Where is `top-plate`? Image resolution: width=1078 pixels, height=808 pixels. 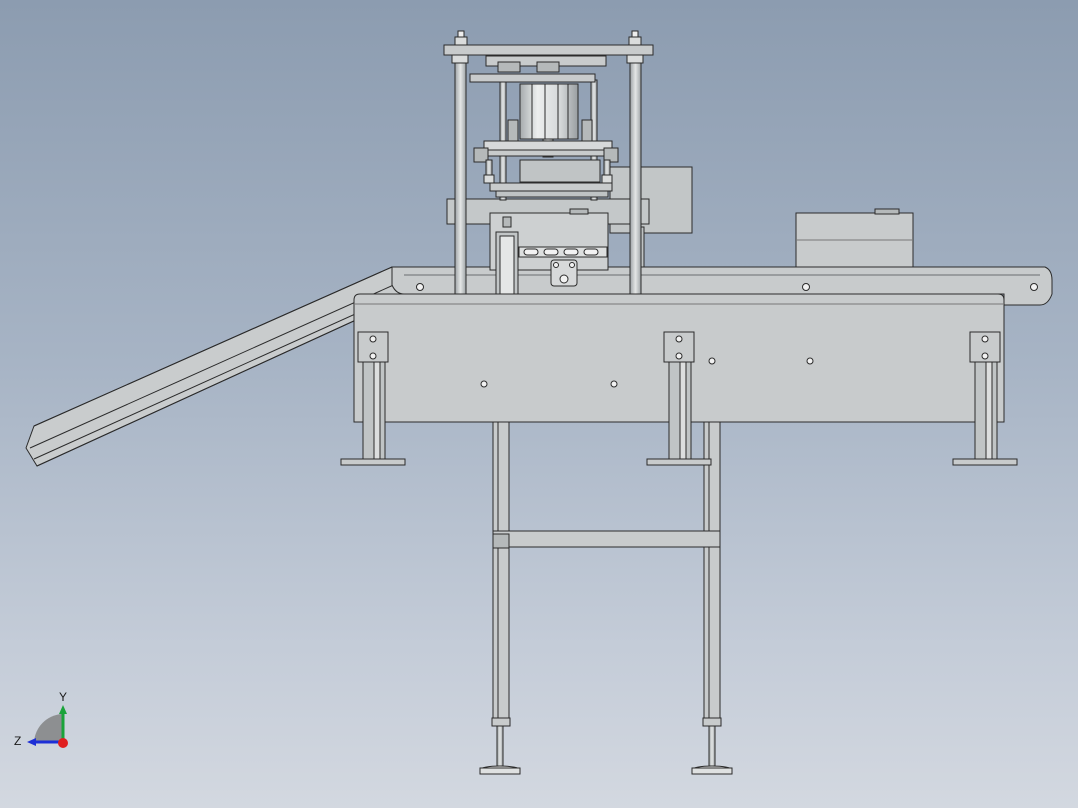
top-plate is located at coordinates (548, 56).